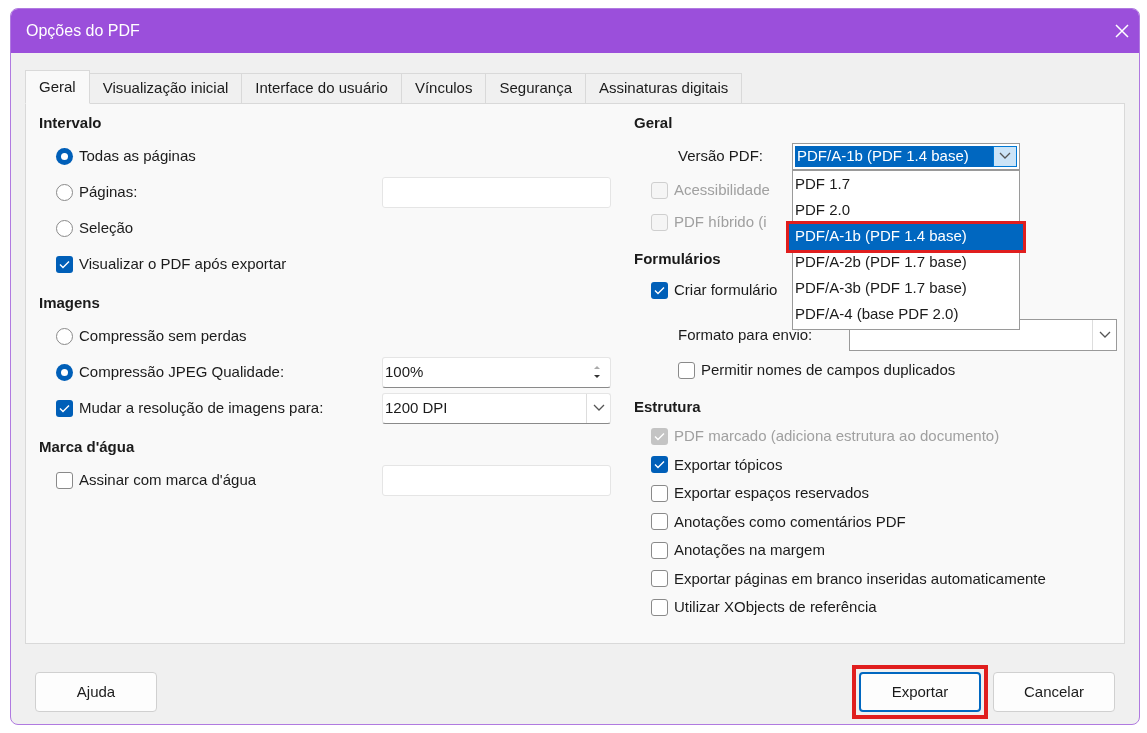  I want to click on close-icon, so click(1122, 31).